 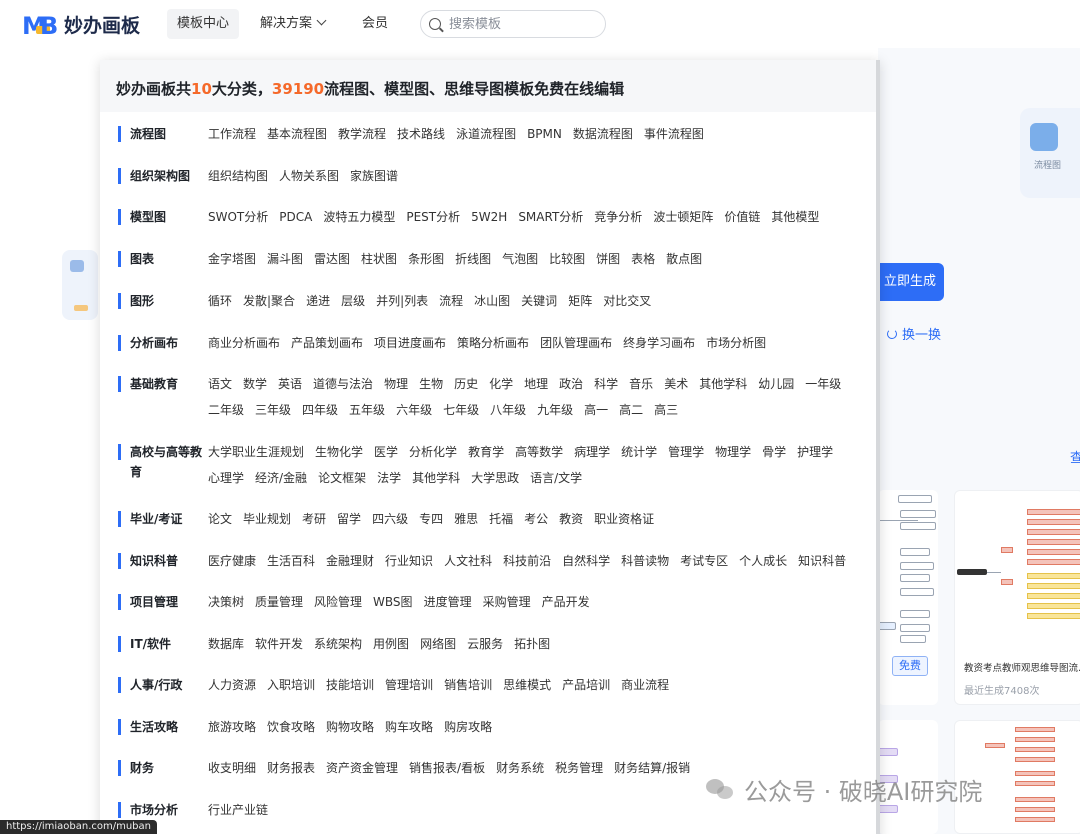 What do you see at coordinates (776, 384) in the screenshot?
I see `category-link: 幼儿园` at bounding box center [776, 384].